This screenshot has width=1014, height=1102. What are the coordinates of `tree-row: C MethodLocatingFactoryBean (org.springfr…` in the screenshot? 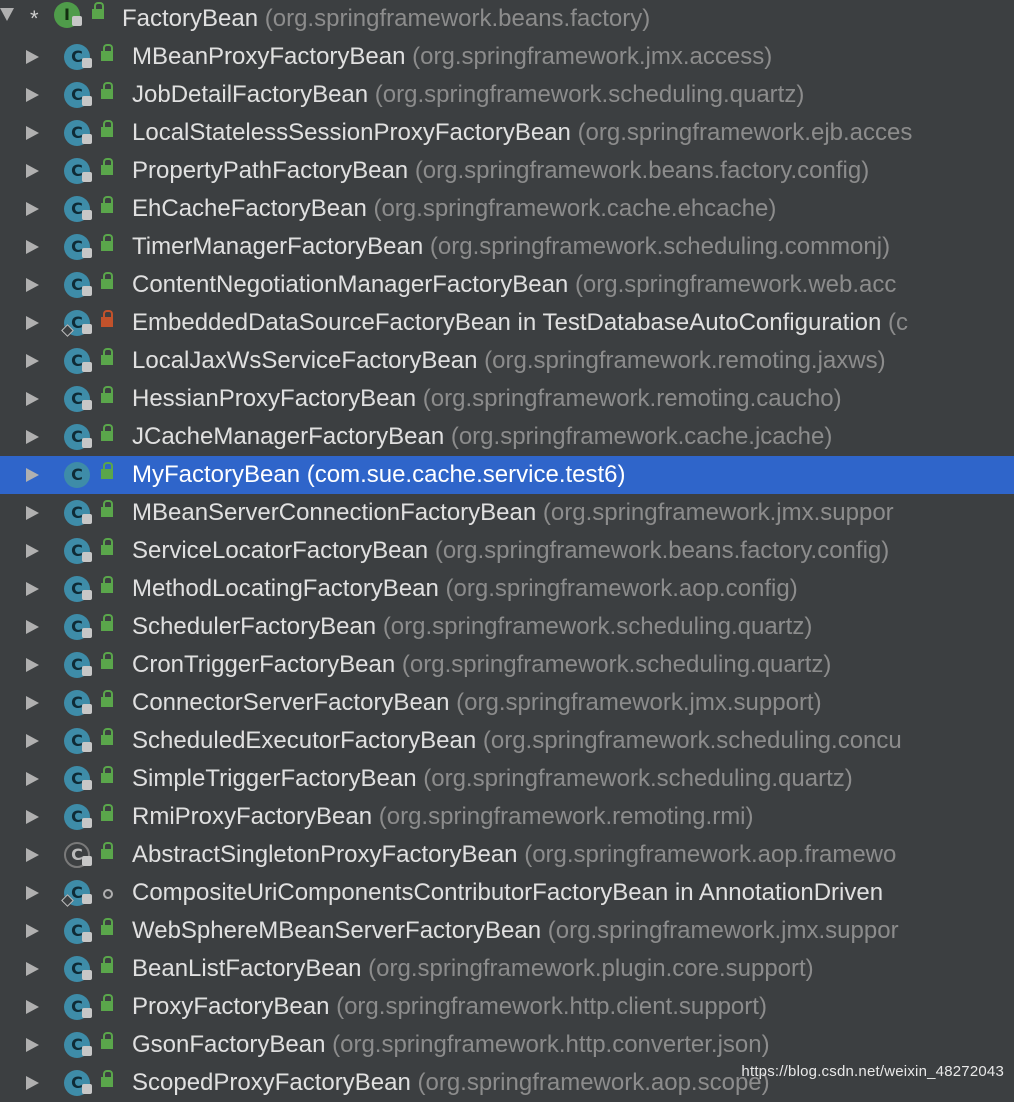 It's located at (507, 589).